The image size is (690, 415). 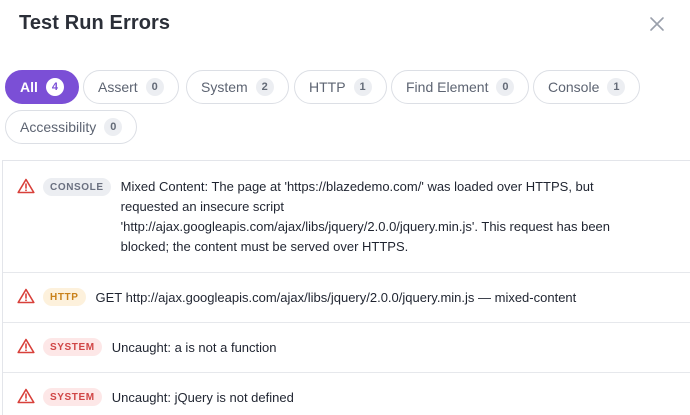 I want to click on close-button, so click(x=657, y=24).